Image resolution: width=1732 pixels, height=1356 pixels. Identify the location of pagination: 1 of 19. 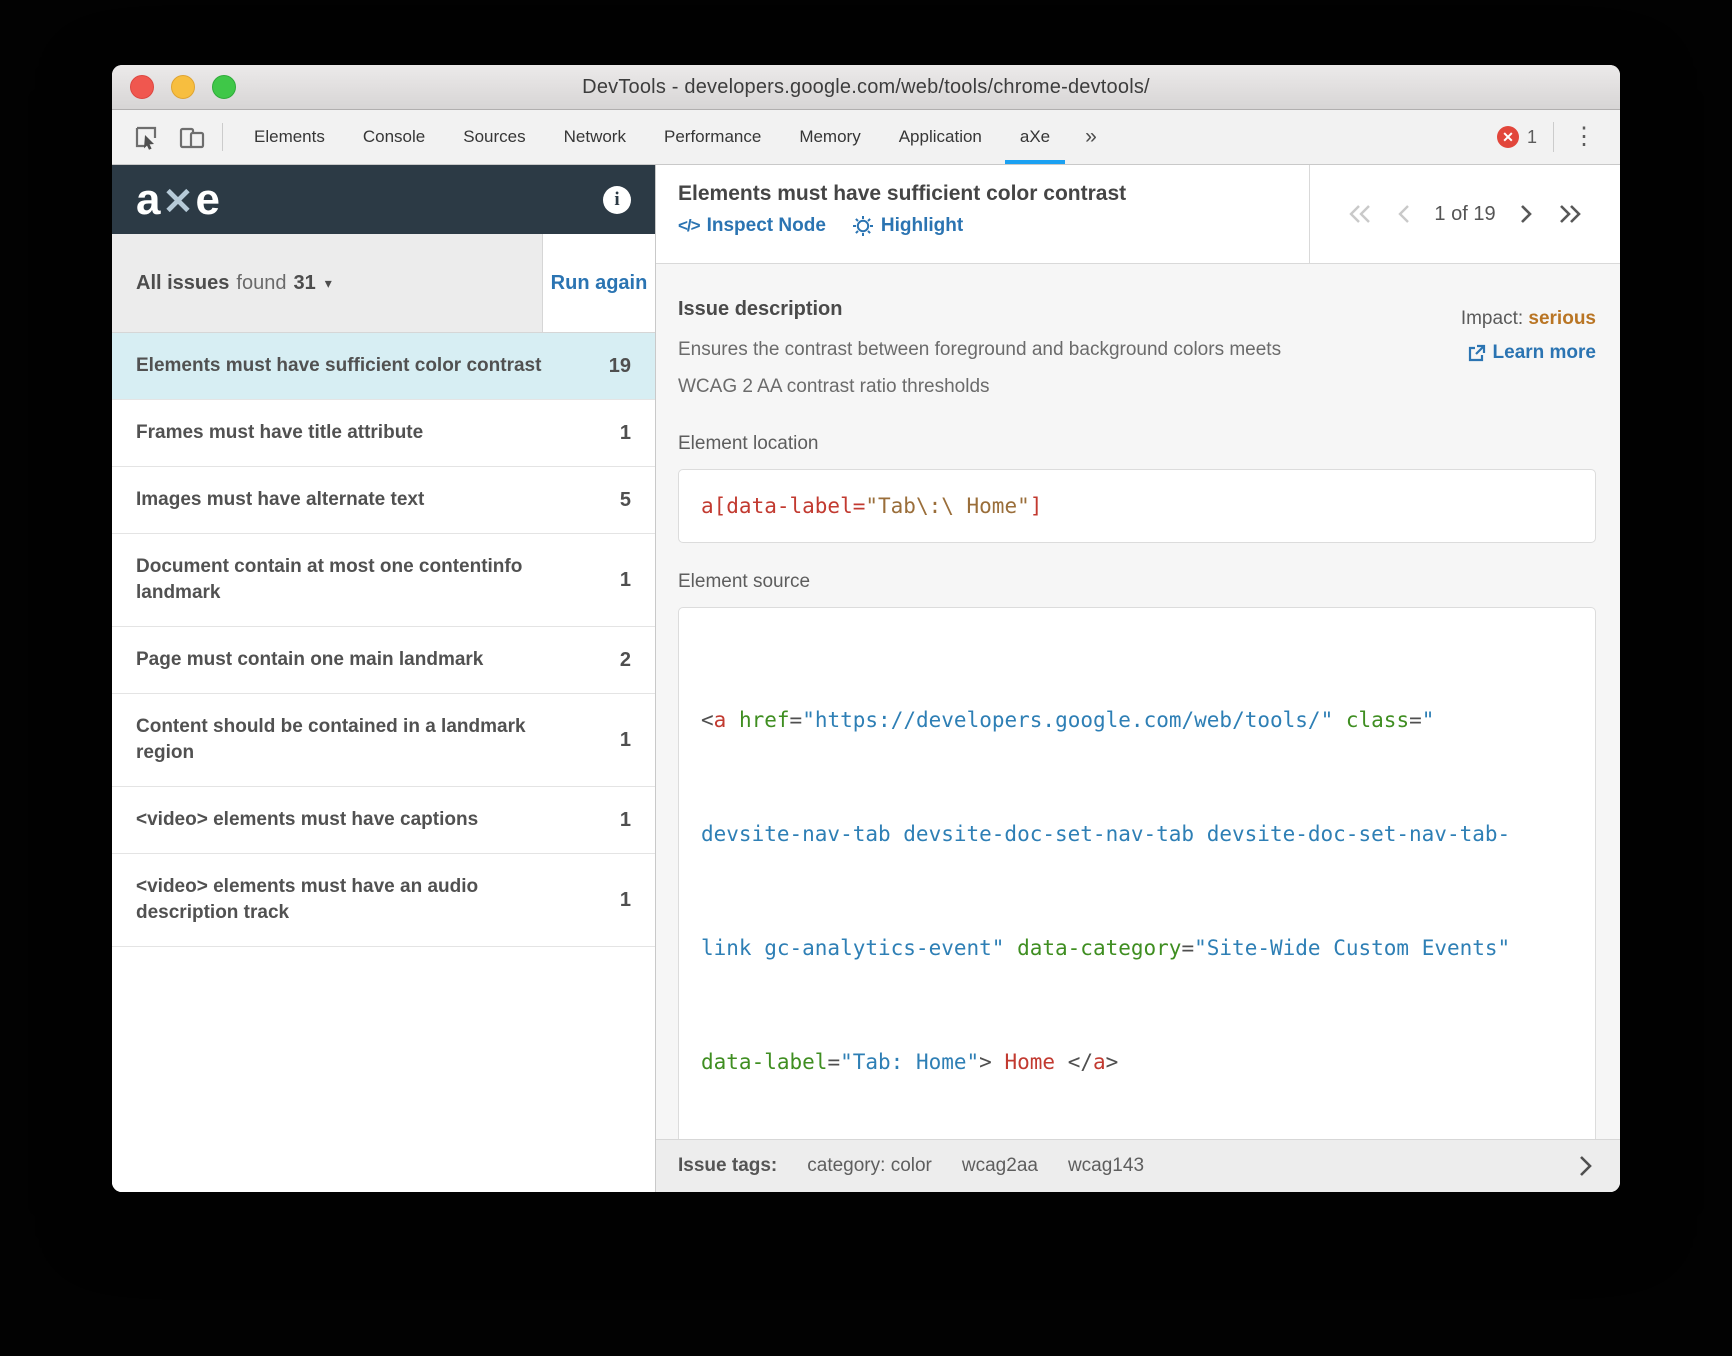
(1464, 214).